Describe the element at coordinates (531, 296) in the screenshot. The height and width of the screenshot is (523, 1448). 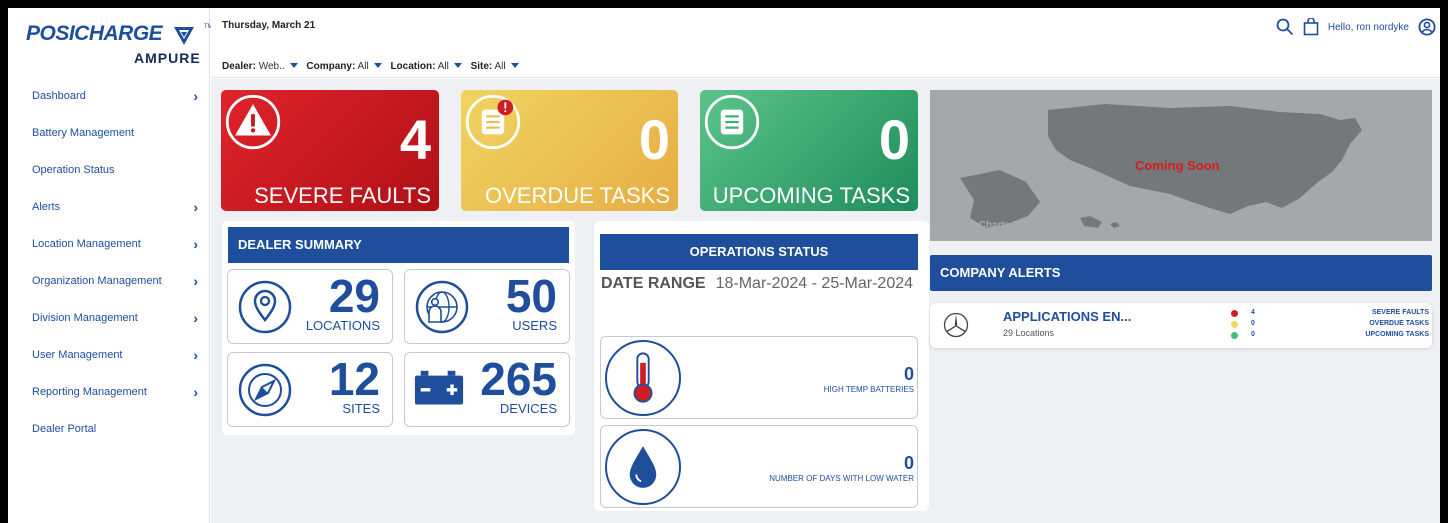
I see `users-count: 50` at that location.